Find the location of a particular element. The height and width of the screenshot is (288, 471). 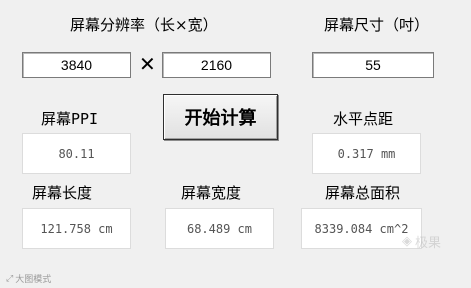

resolution-label: 屏幕分辨率（长×宽） is located at coordinates (144, 25).